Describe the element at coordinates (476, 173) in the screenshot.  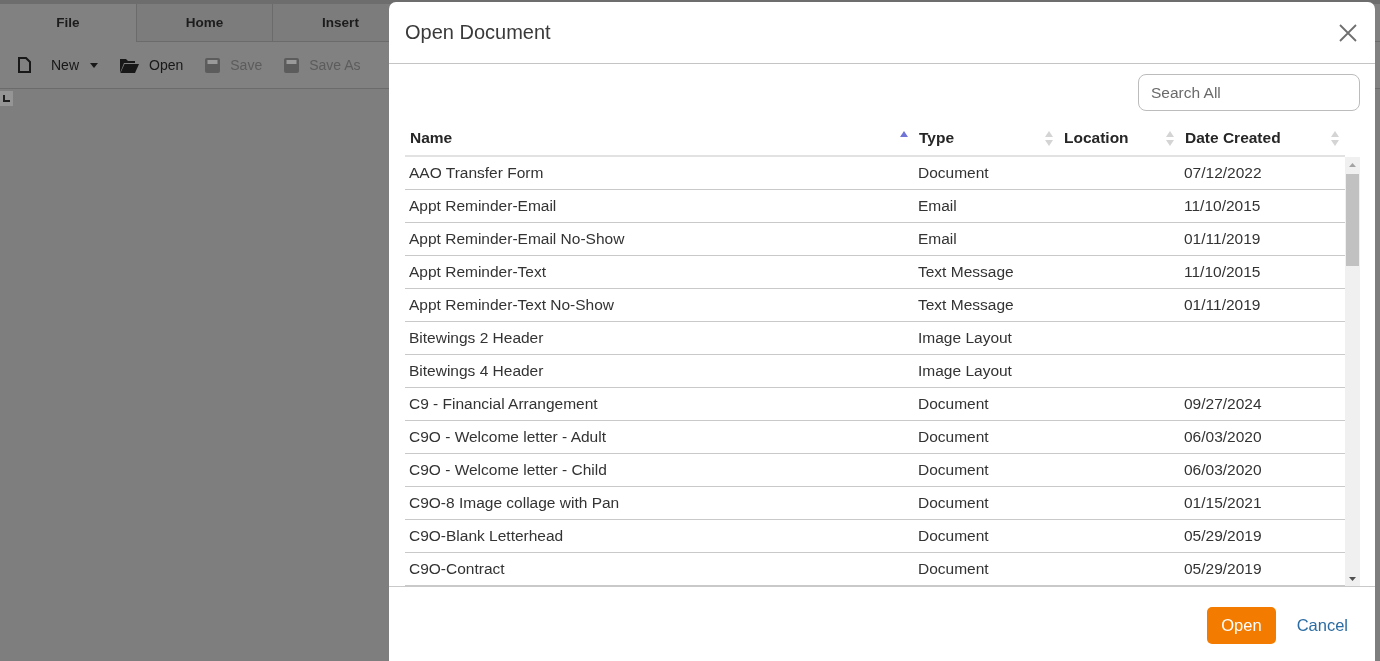
I see `table-cell-text: AAO Transfer Form` at that location.